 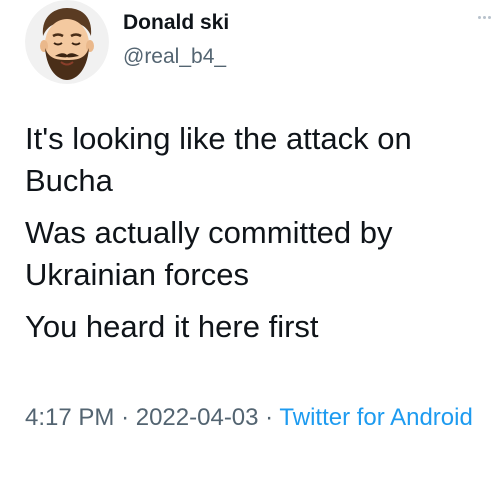 What do you see at coordinates (172, 326) in the screenshot?
I see `tweet-text-line: You heard it here first` at bounding box center [172, 326].